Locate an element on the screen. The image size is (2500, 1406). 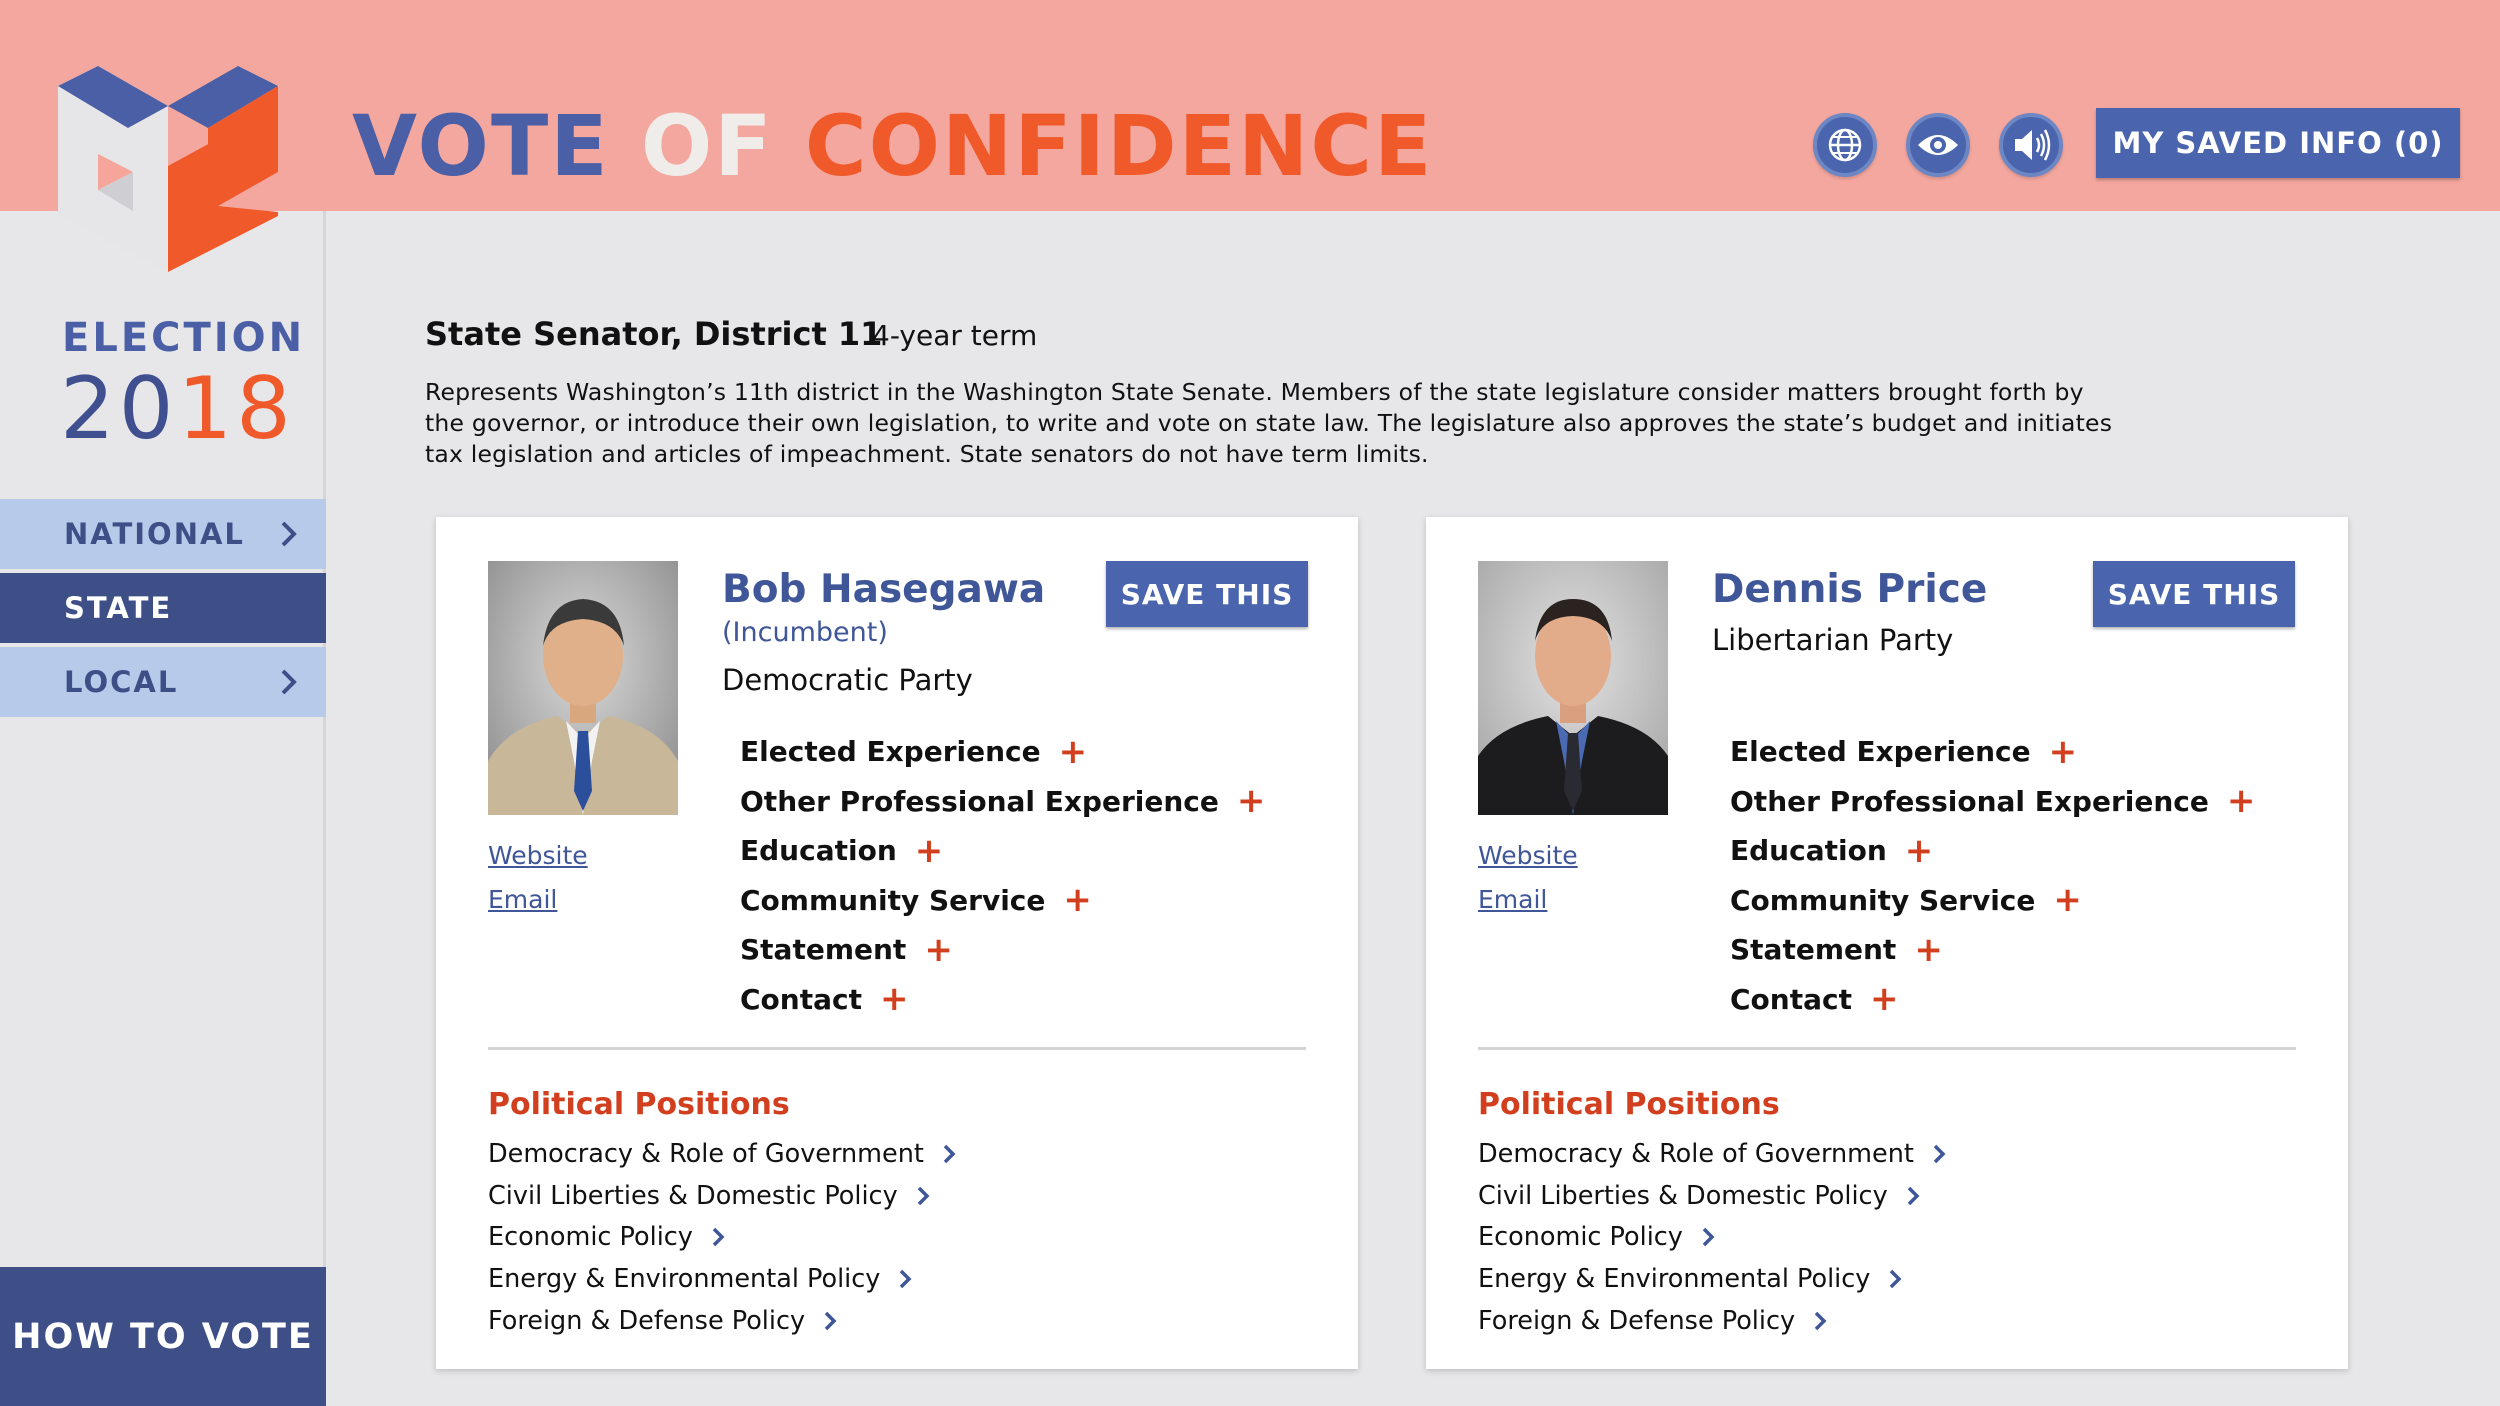
nav-state: STATE is located at coordinates (163, 608).